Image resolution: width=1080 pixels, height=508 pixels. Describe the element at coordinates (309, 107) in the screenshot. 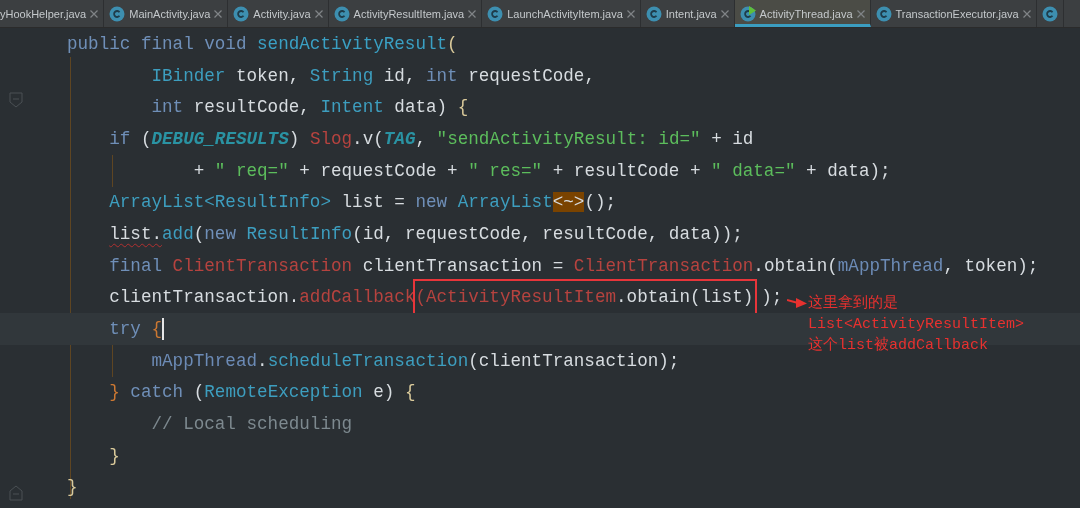

I see `code-line: int resultCode, Intent data) {` at that location.